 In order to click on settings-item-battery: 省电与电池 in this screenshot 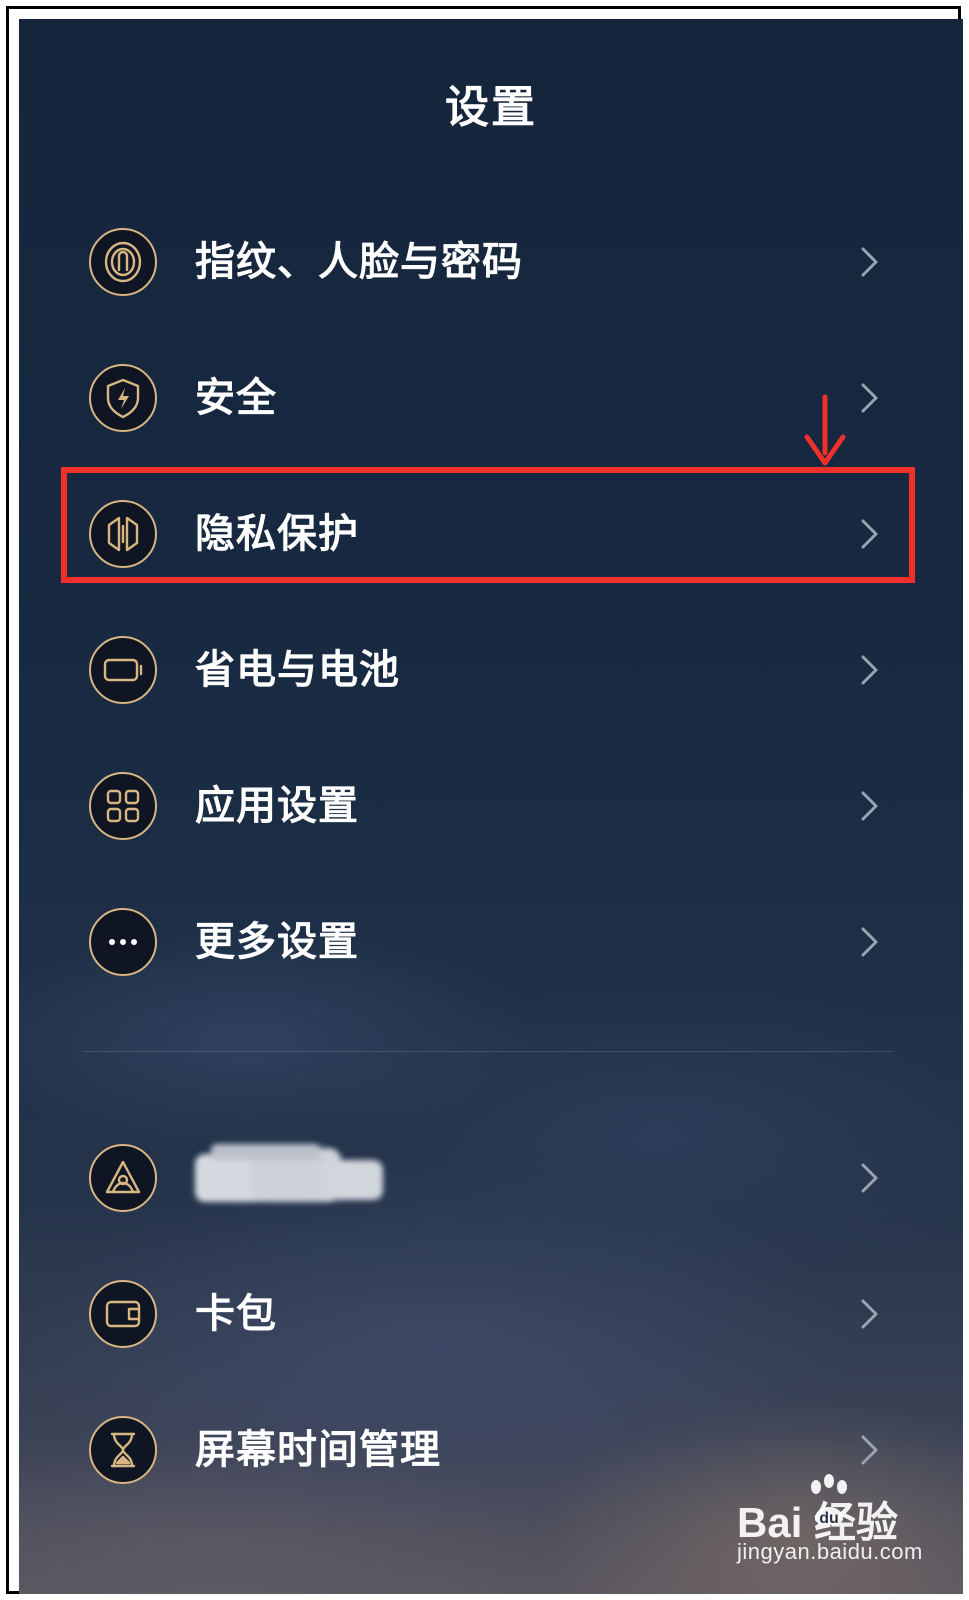, I will do `click(491, 670)`.